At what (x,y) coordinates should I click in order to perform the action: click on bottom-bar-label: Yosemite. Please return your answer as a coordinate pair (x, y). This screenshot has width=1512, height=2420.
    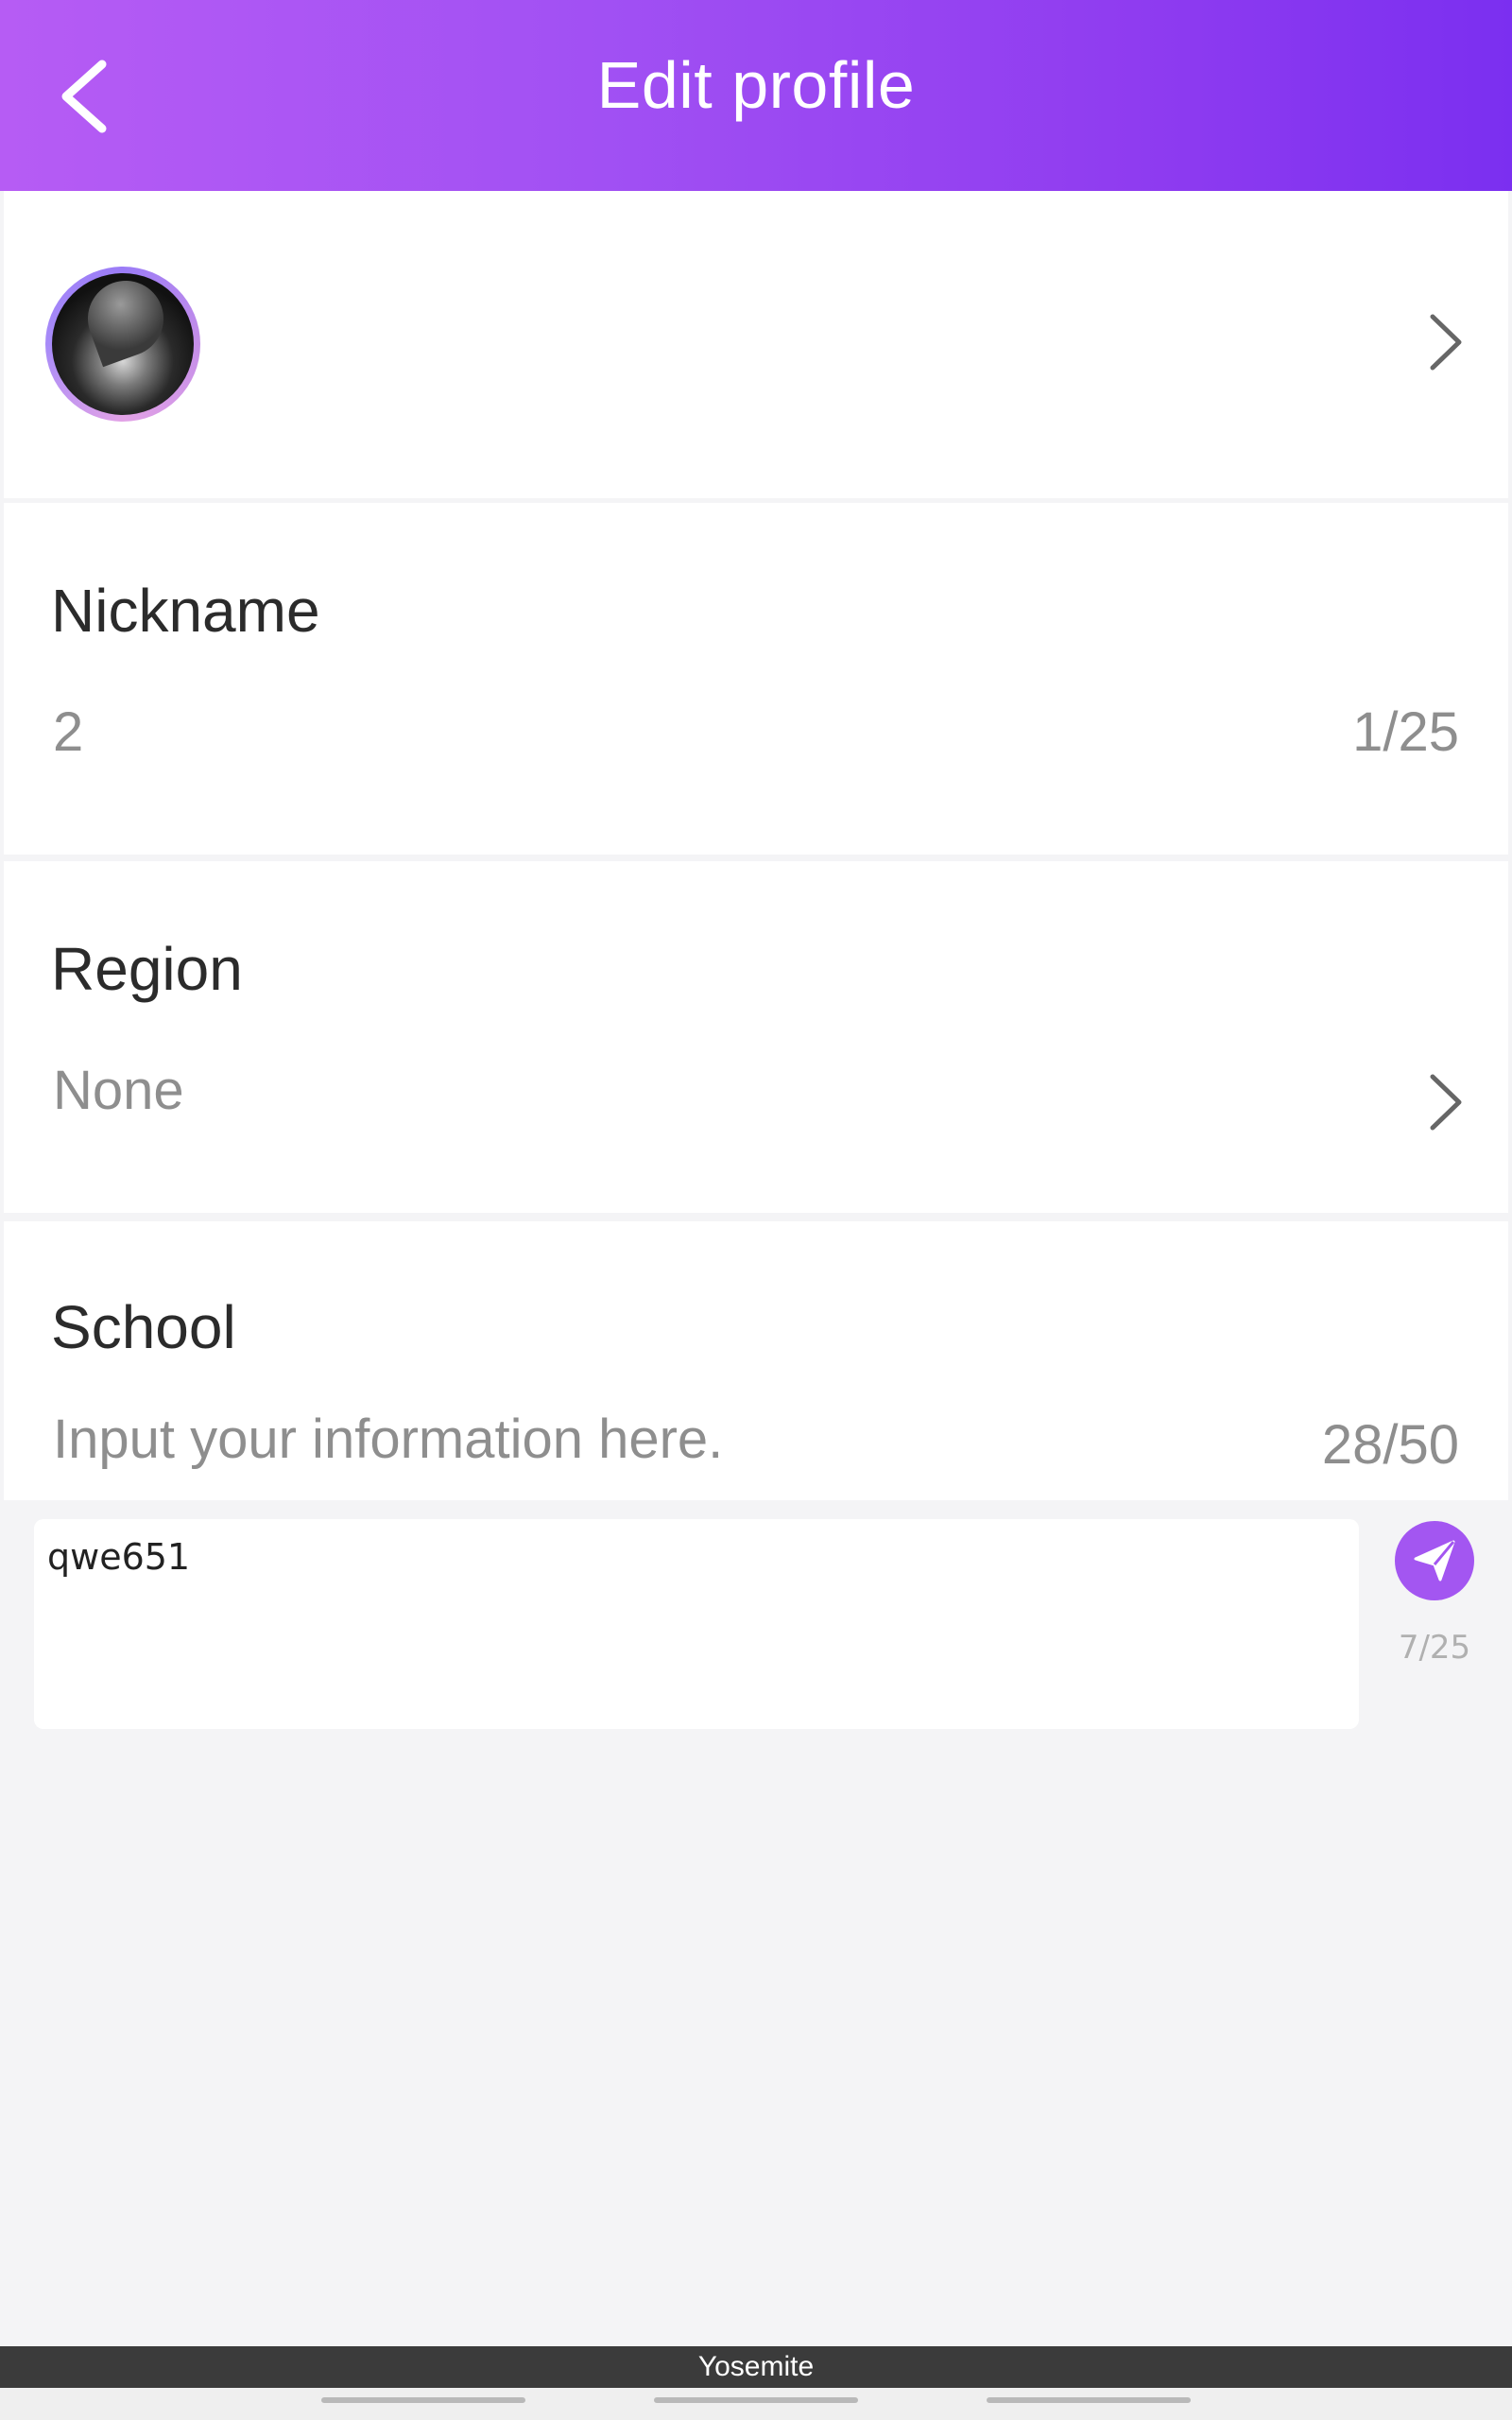
    Looking at the image, I should click on (756, 2366).